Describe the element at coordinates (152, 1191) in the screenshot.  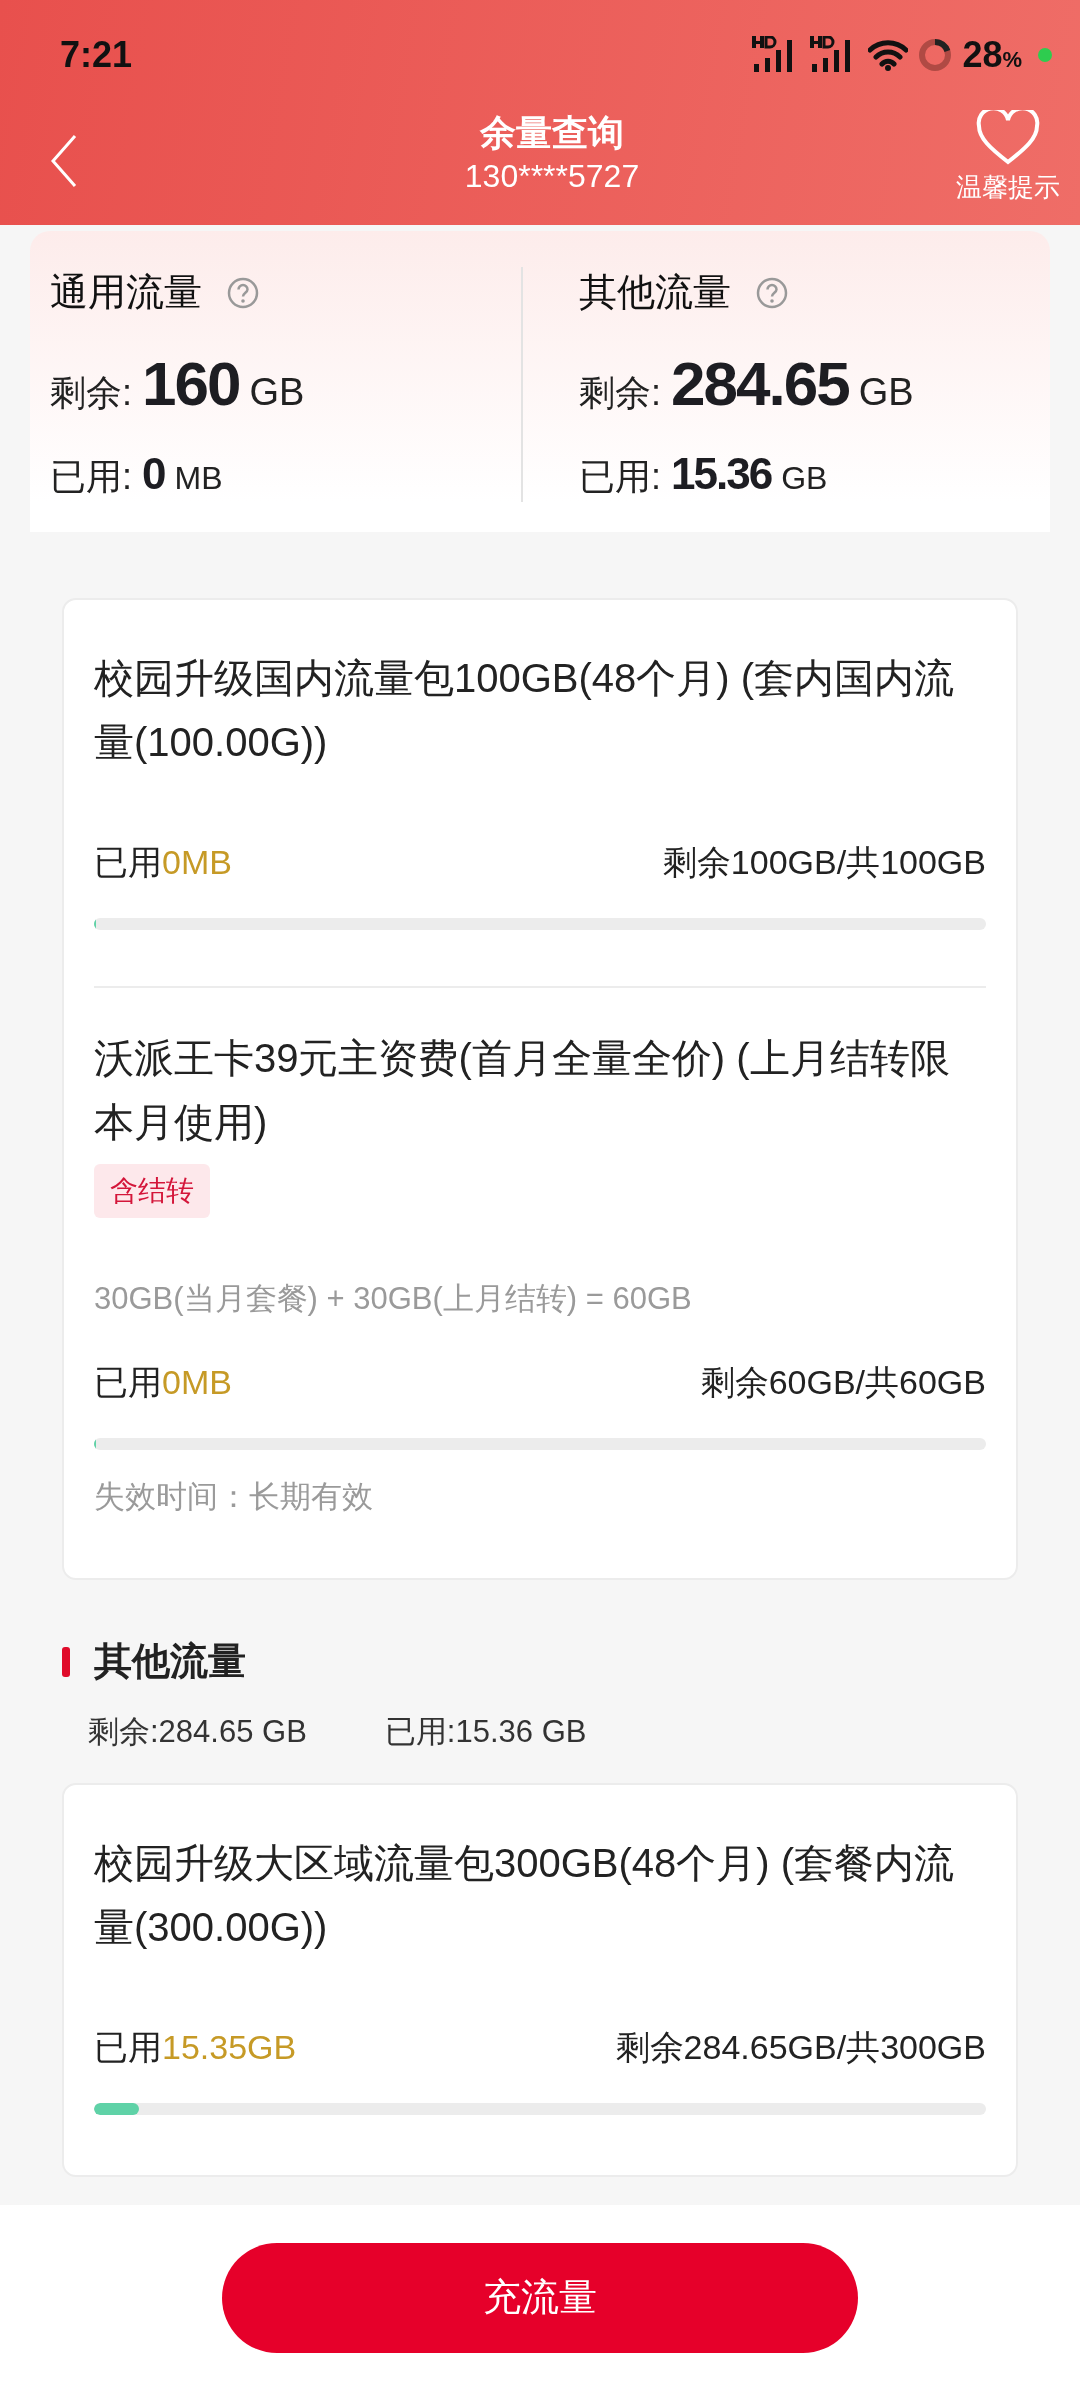
I see `rollover-tag: 含结转` at that location.